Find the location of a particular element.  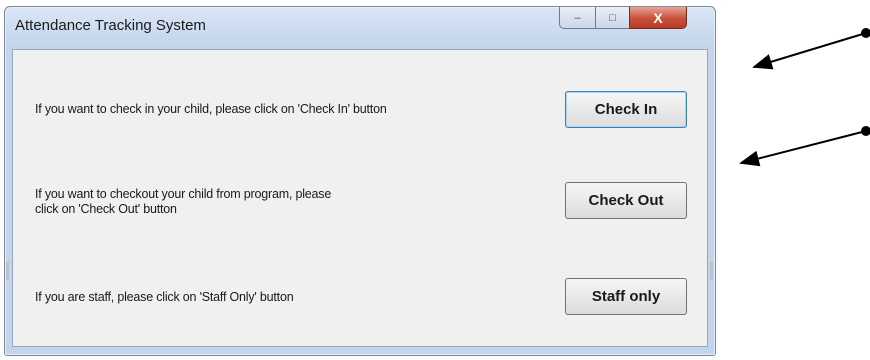

annotation-arrows is located at coordinates (804, 97).